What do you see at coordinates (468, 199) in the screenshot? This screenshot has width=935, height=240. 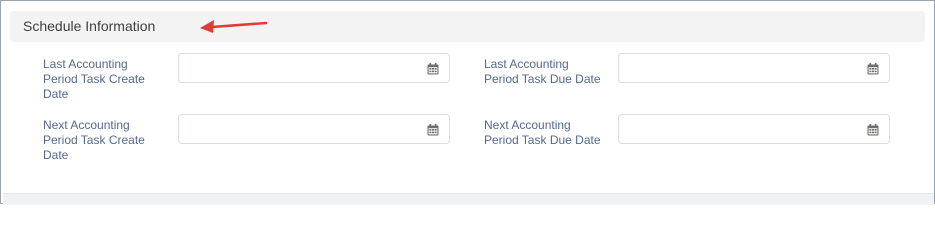 I see `panel-bottom-divider` at bounding box center [468, 199].